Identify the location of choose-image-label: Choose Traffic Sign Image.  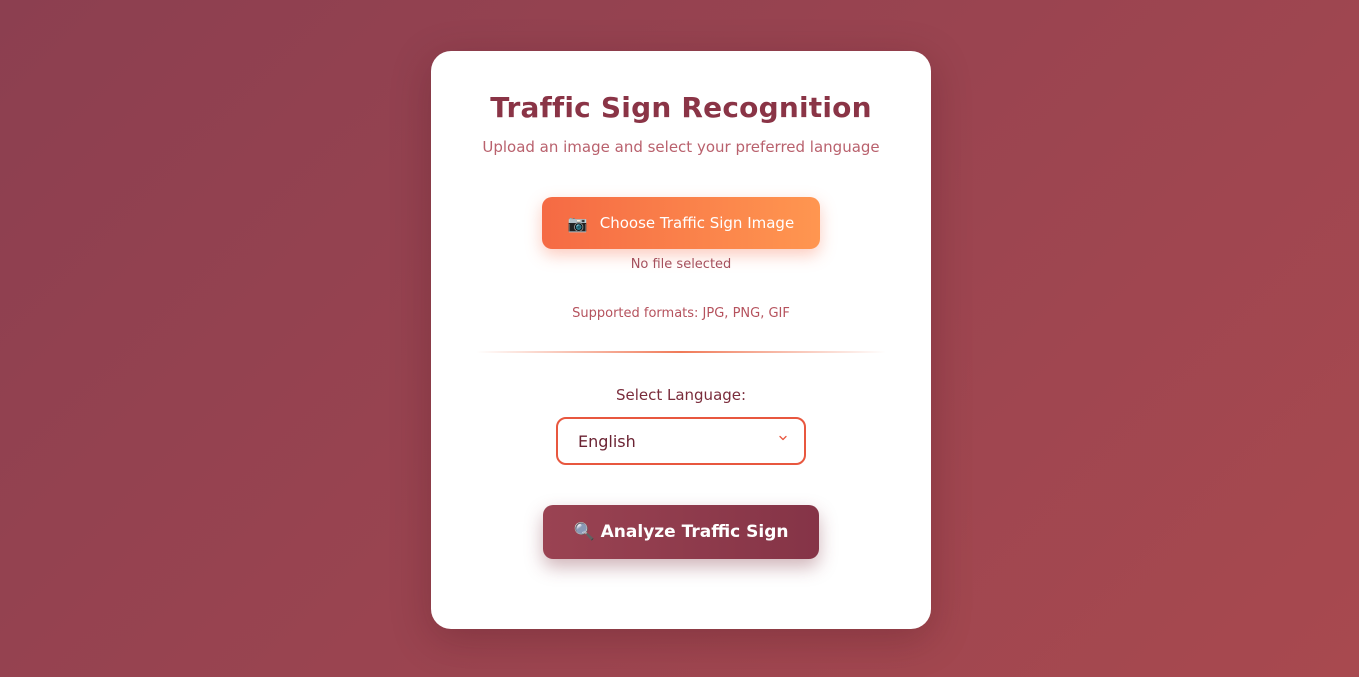
(697, 223).